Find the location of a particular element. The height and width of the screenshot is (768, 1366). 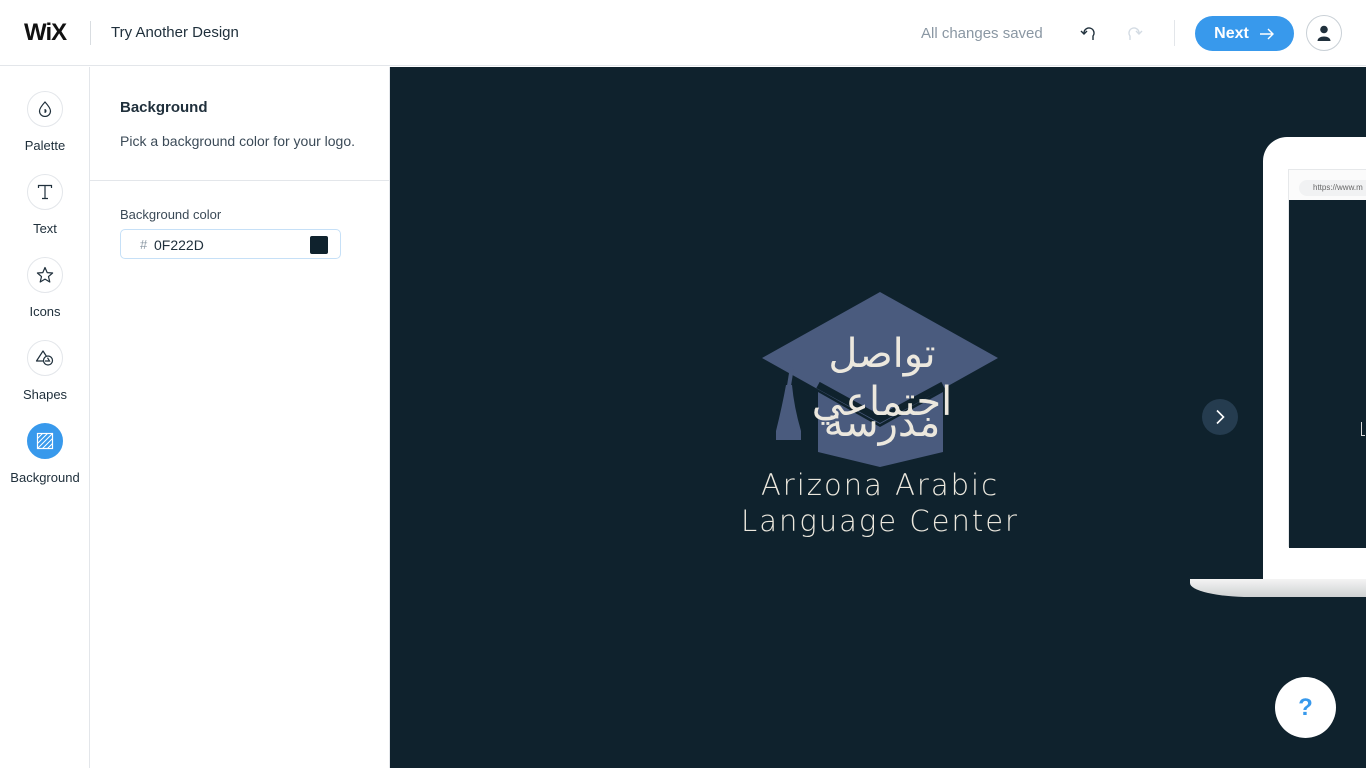

sidebar-item-label: Palette is located at coordinates (45, 145).